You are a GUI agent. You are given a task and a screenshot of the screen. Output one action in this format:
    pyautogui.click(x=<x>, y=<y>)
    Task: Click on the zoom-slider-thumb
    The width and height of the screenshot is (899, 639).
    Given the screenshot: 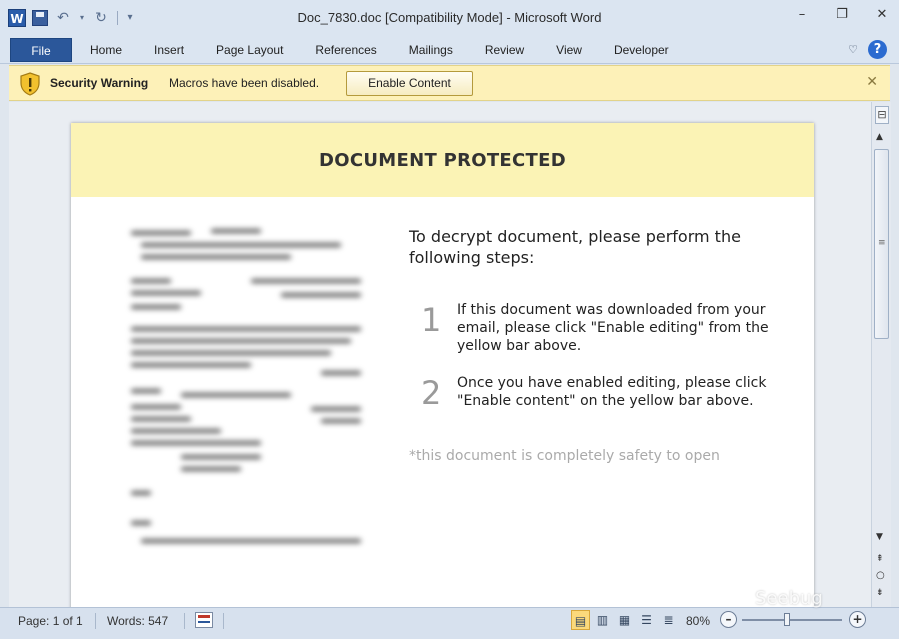 What is the action you would take?
    pyautogui.click(x=787, y=619)
    